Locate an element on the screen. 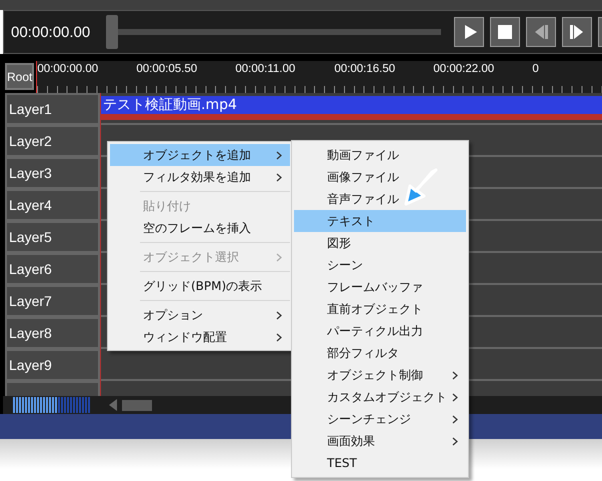 This screenshot has height=481, width=602. ruler-label: 0 is located at coordinates (536, 69).